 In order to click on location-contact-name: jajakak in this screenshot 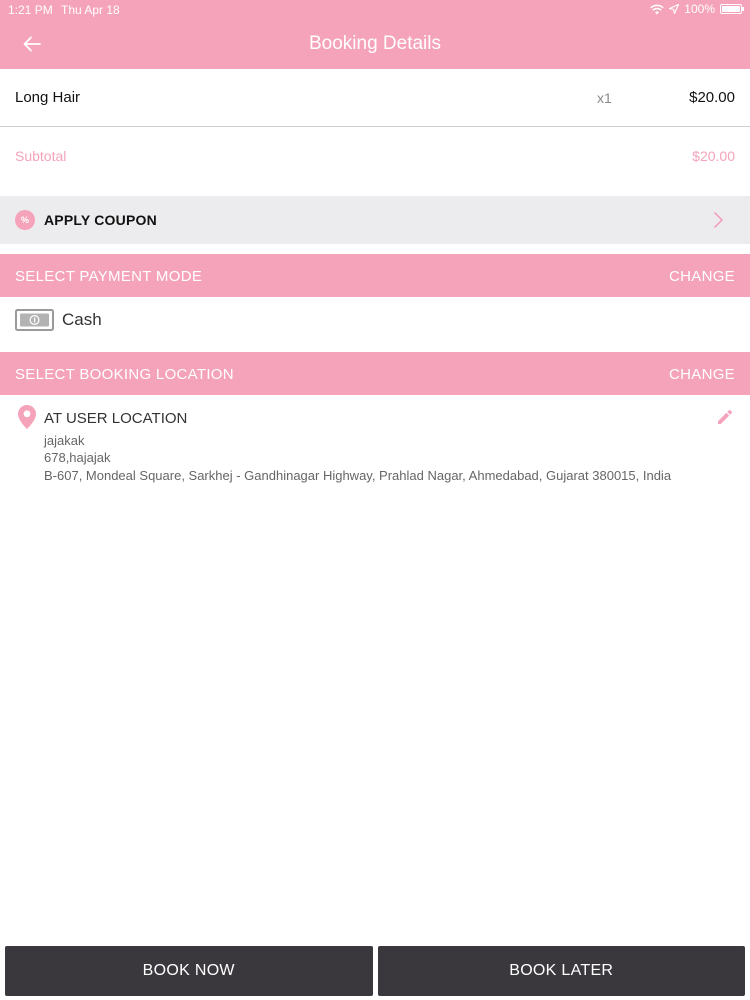, I will do `click(64, 440)`.